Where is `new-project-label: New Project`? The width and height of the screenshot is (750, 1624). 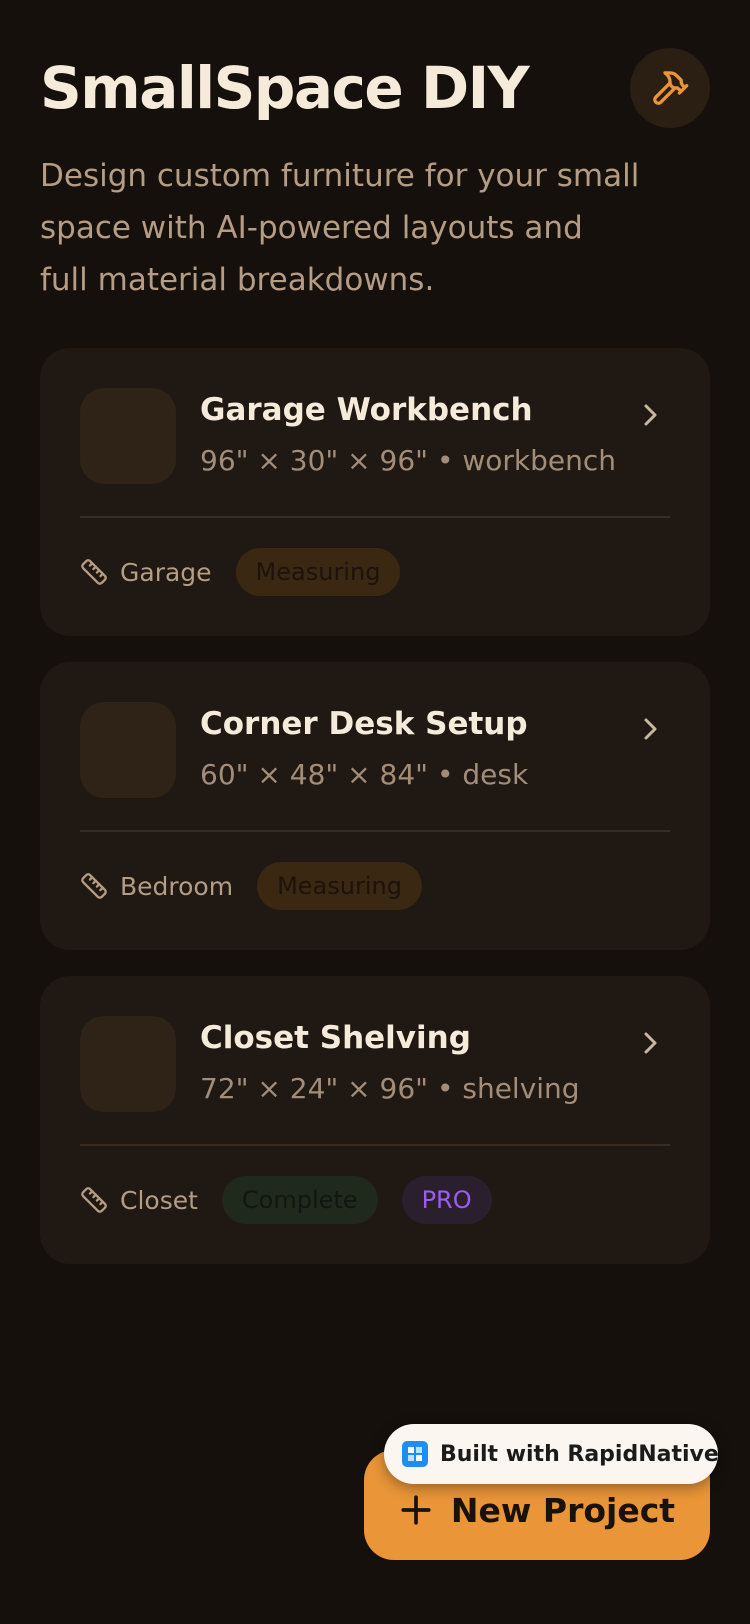 new-project-label: New Project is located at coordinates (563, 1510).